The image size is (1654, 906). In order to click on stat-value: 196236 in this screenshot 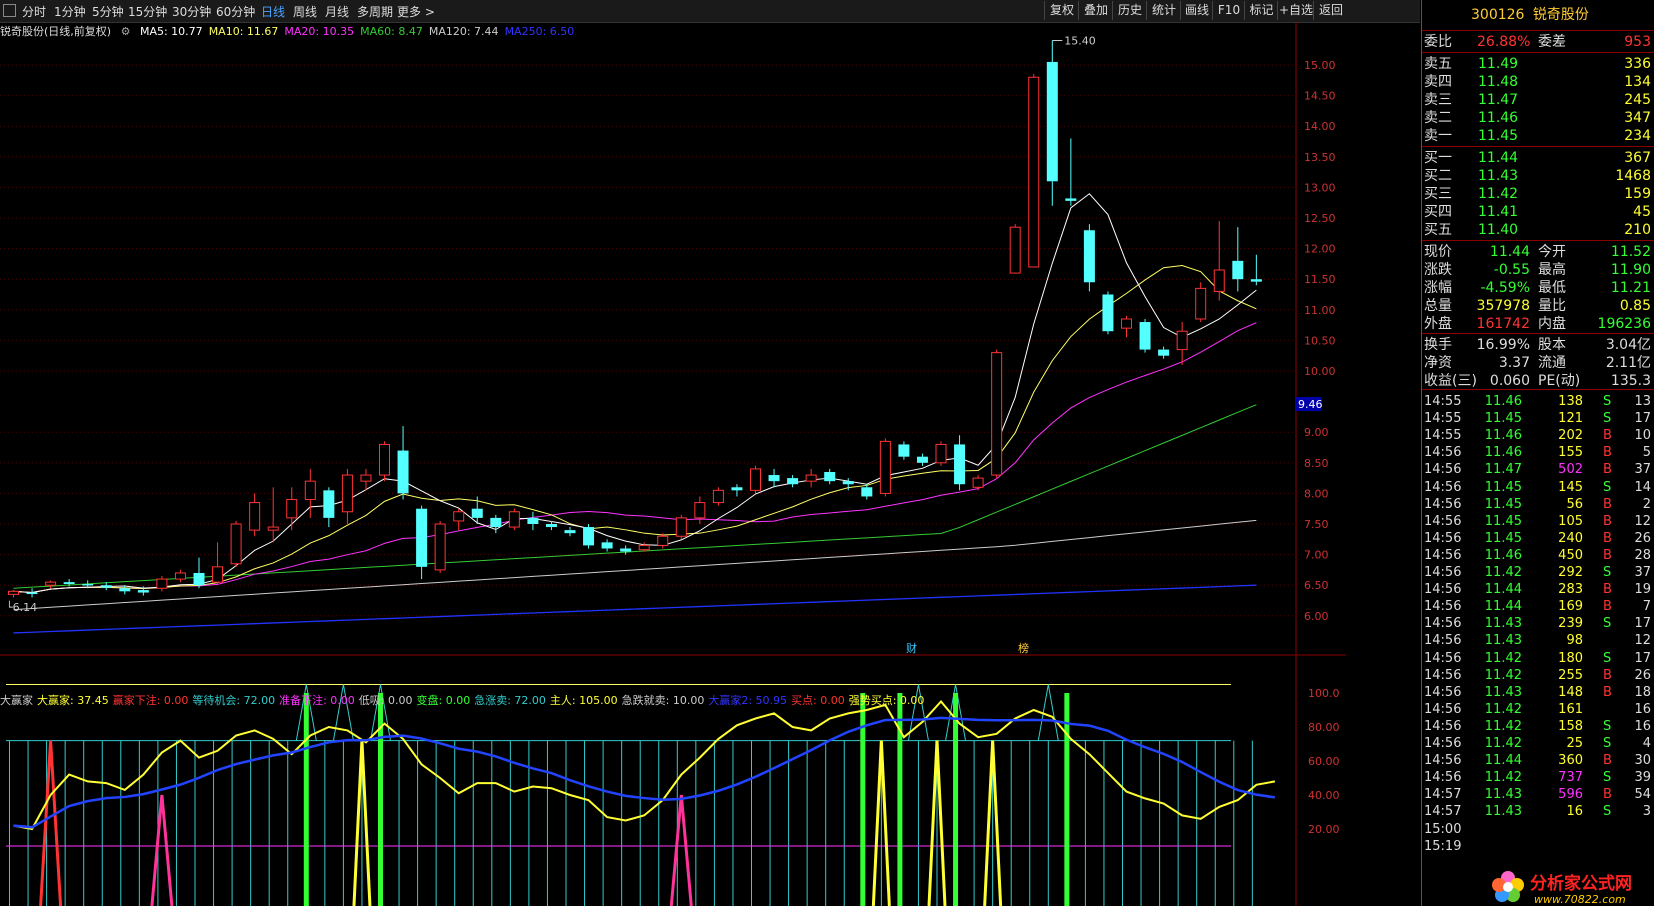, I will do `click(1624, 324)`.